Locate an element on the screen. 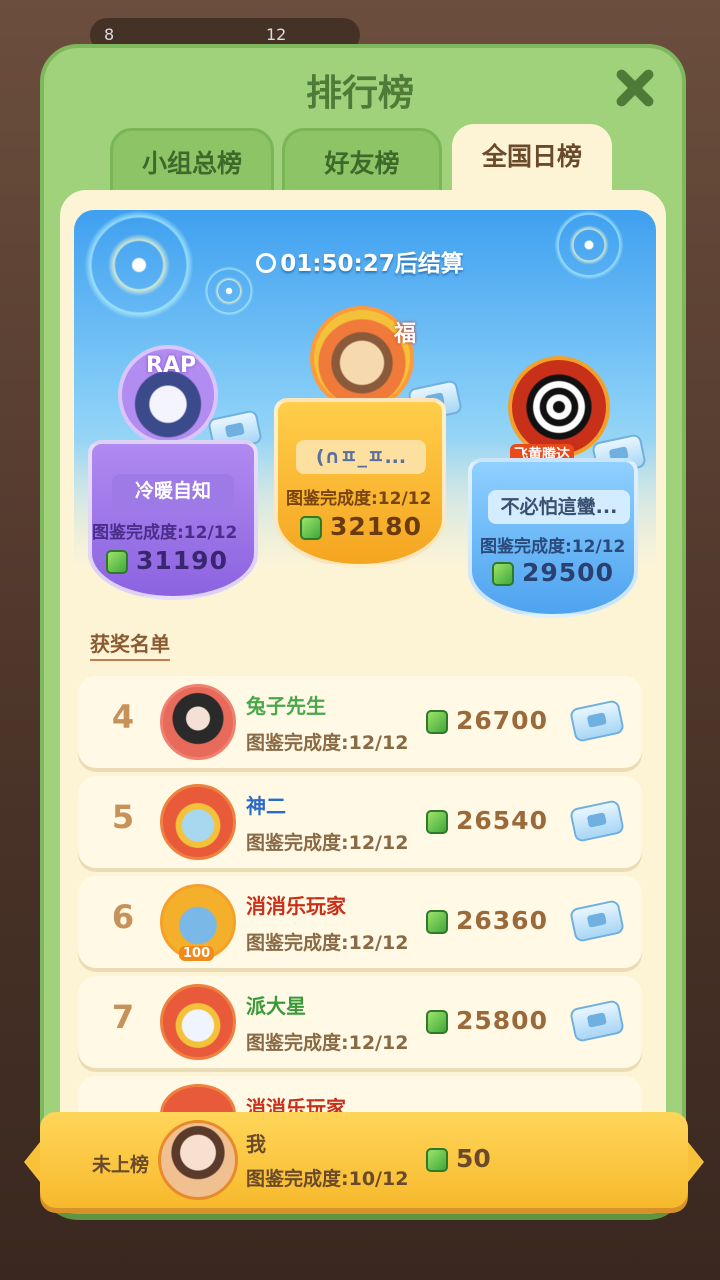 This screenshot has height=1280, width=720. winners-label: 获奖名单 is located at coordinates (130, 644).